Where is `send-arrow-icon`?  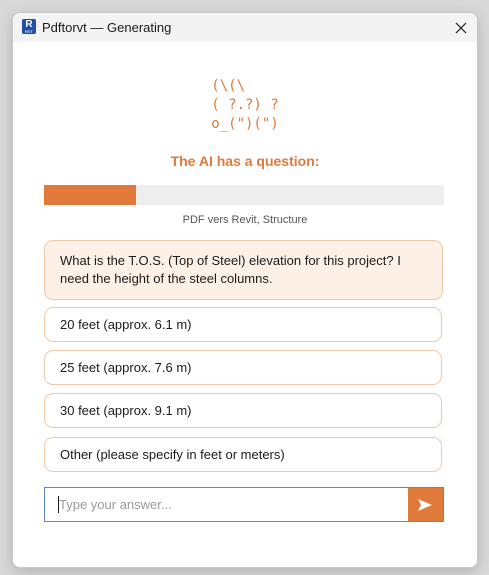 send-arrow-icon is located at coordinates (425, 505).